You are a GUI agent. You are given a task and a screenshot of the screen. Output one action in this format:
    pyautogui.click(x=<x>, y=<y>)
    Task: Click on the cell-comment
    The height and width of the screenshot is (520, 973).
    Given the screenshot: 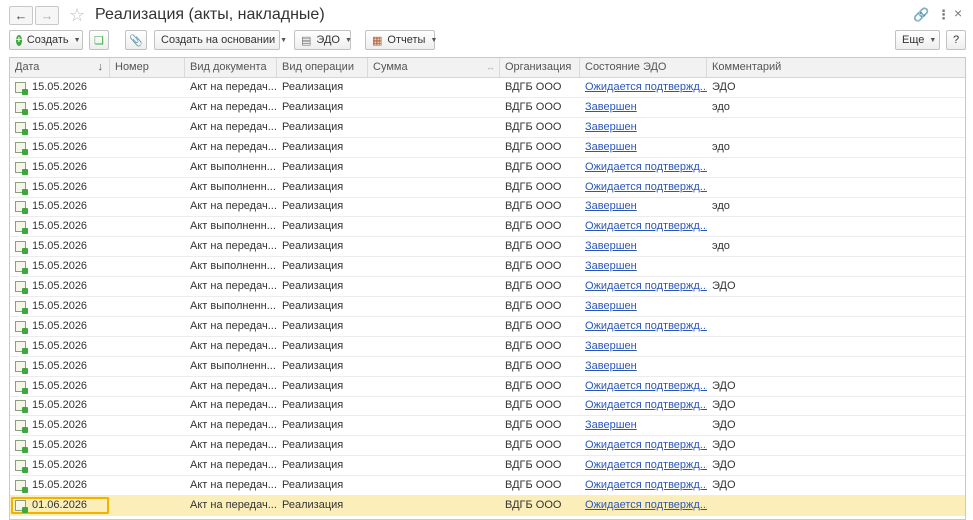 What is the action you would take?
    pyautogui.click(x=836, y=346)
    